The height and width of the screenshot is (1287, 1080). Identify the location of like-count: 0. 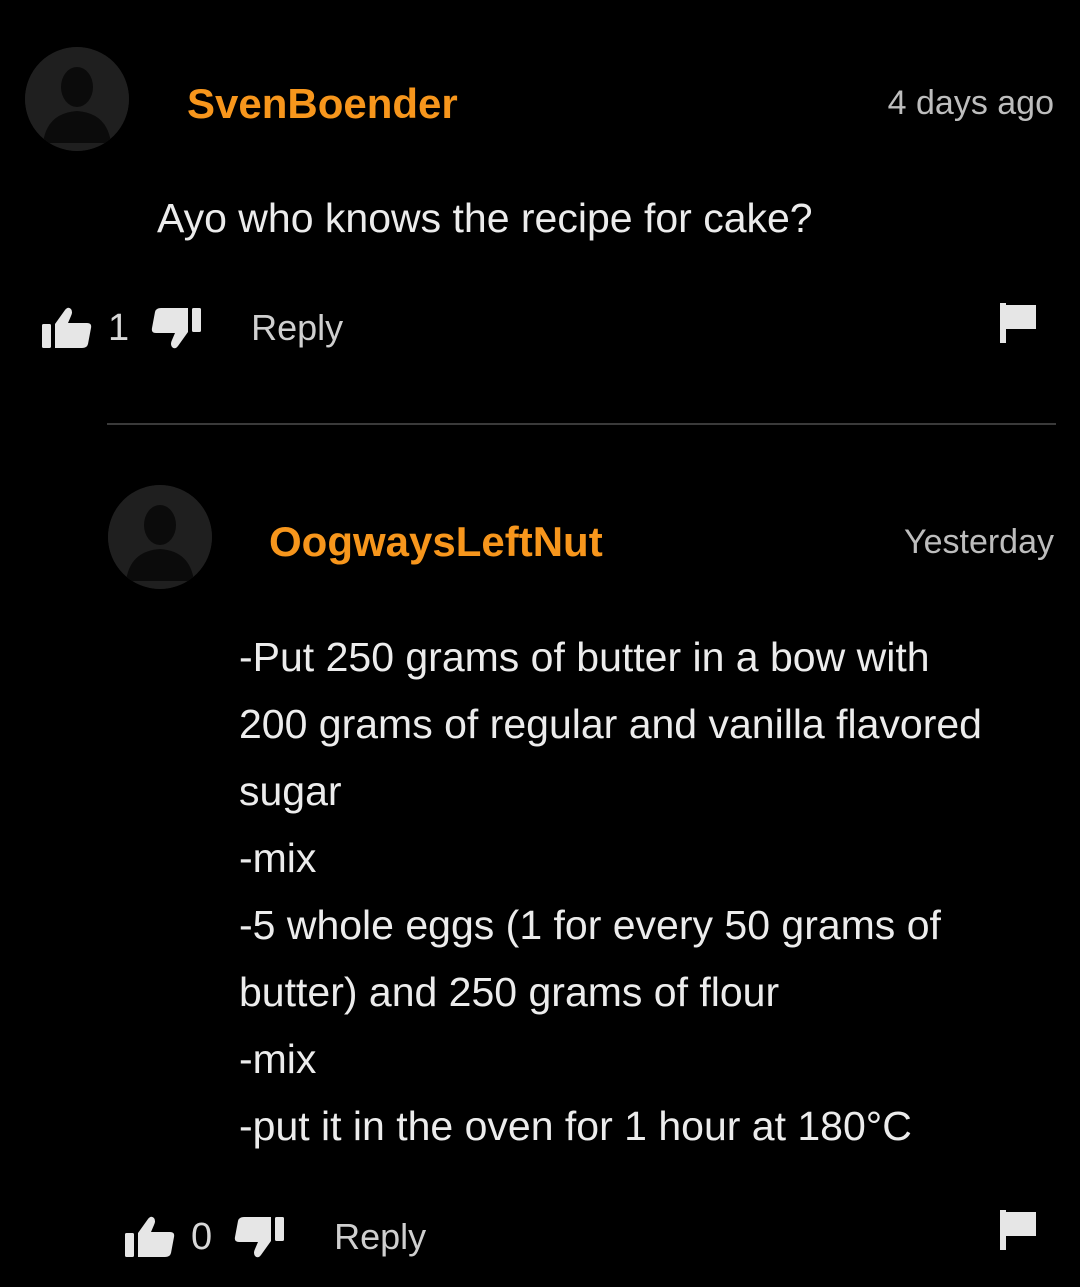
(202, 1236).